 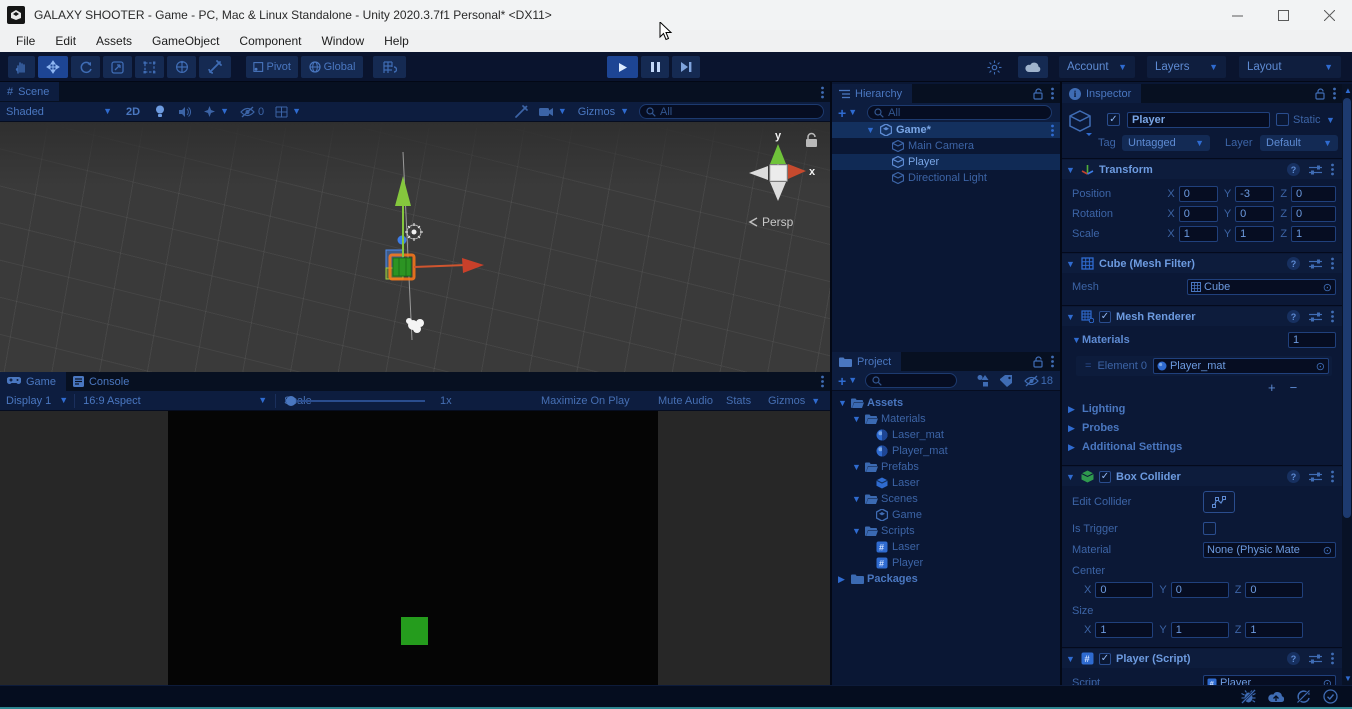 I want to click on project-search-input, so click(x=911, y=380).